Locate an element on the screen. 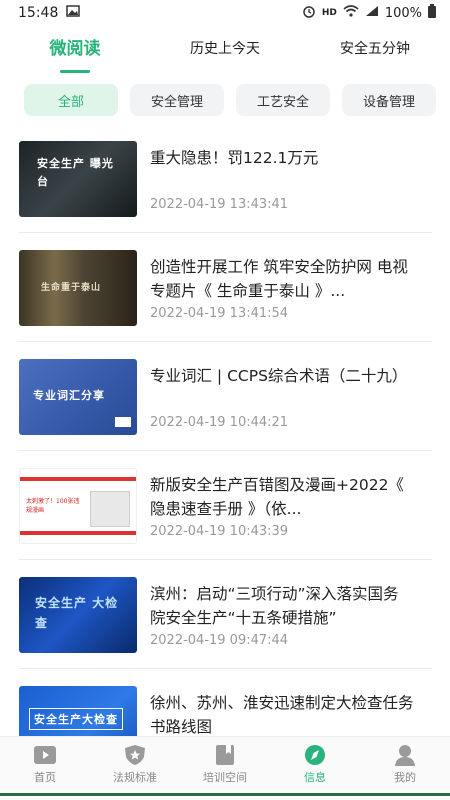  article-thumbnail: 安全生产 曝光台 is located at coordinates (78, 179).